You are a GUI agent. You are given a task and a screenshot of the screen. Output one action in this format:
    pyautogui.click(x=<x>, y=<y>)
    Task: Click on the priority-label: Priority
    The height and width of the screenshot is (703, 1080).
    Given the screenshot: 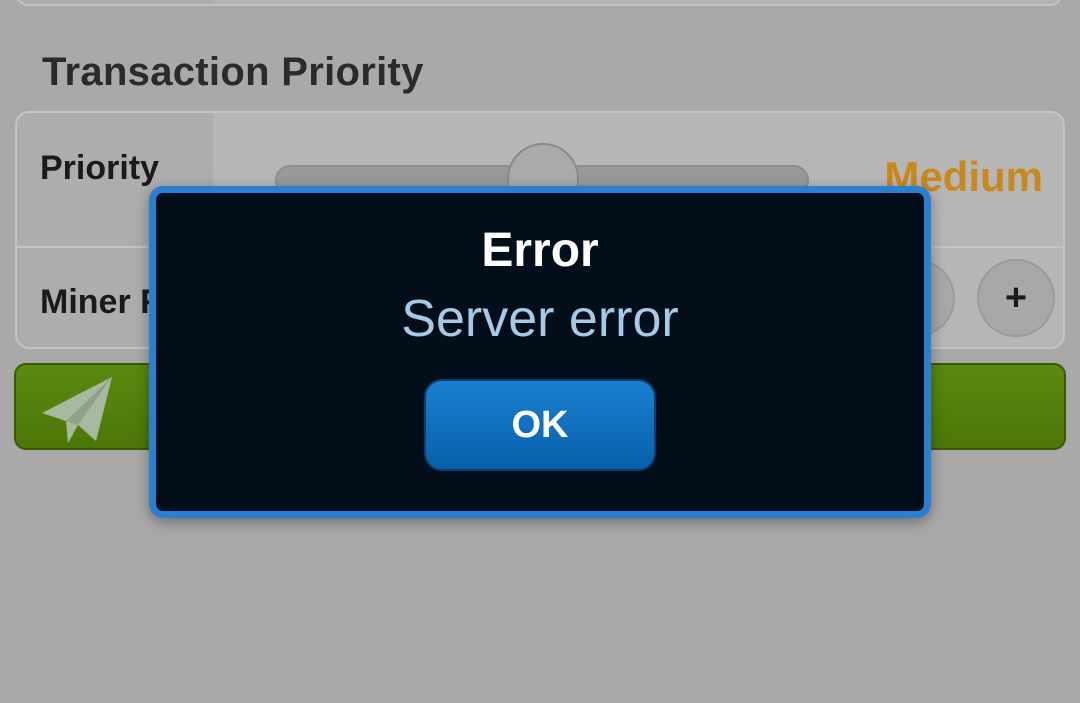 What is the action you would take?
    pyautogui.click(x=100, y=168)
    